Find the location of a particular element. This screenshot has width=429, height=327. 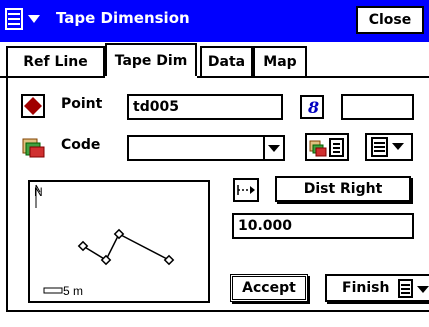

dist-right-button: Dist Right is located at coordinates (343, 189).